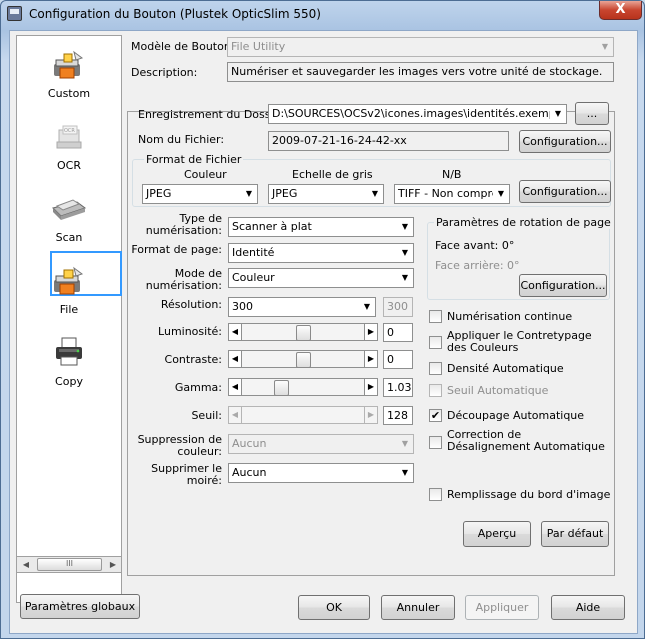 This screenshot has width=645, height=639. What do you see at coordinates (388, 141) in the screenshot?
I see `filename-field: 2009-07-21-16-24-42-xx` at bounding box center [388, 141].